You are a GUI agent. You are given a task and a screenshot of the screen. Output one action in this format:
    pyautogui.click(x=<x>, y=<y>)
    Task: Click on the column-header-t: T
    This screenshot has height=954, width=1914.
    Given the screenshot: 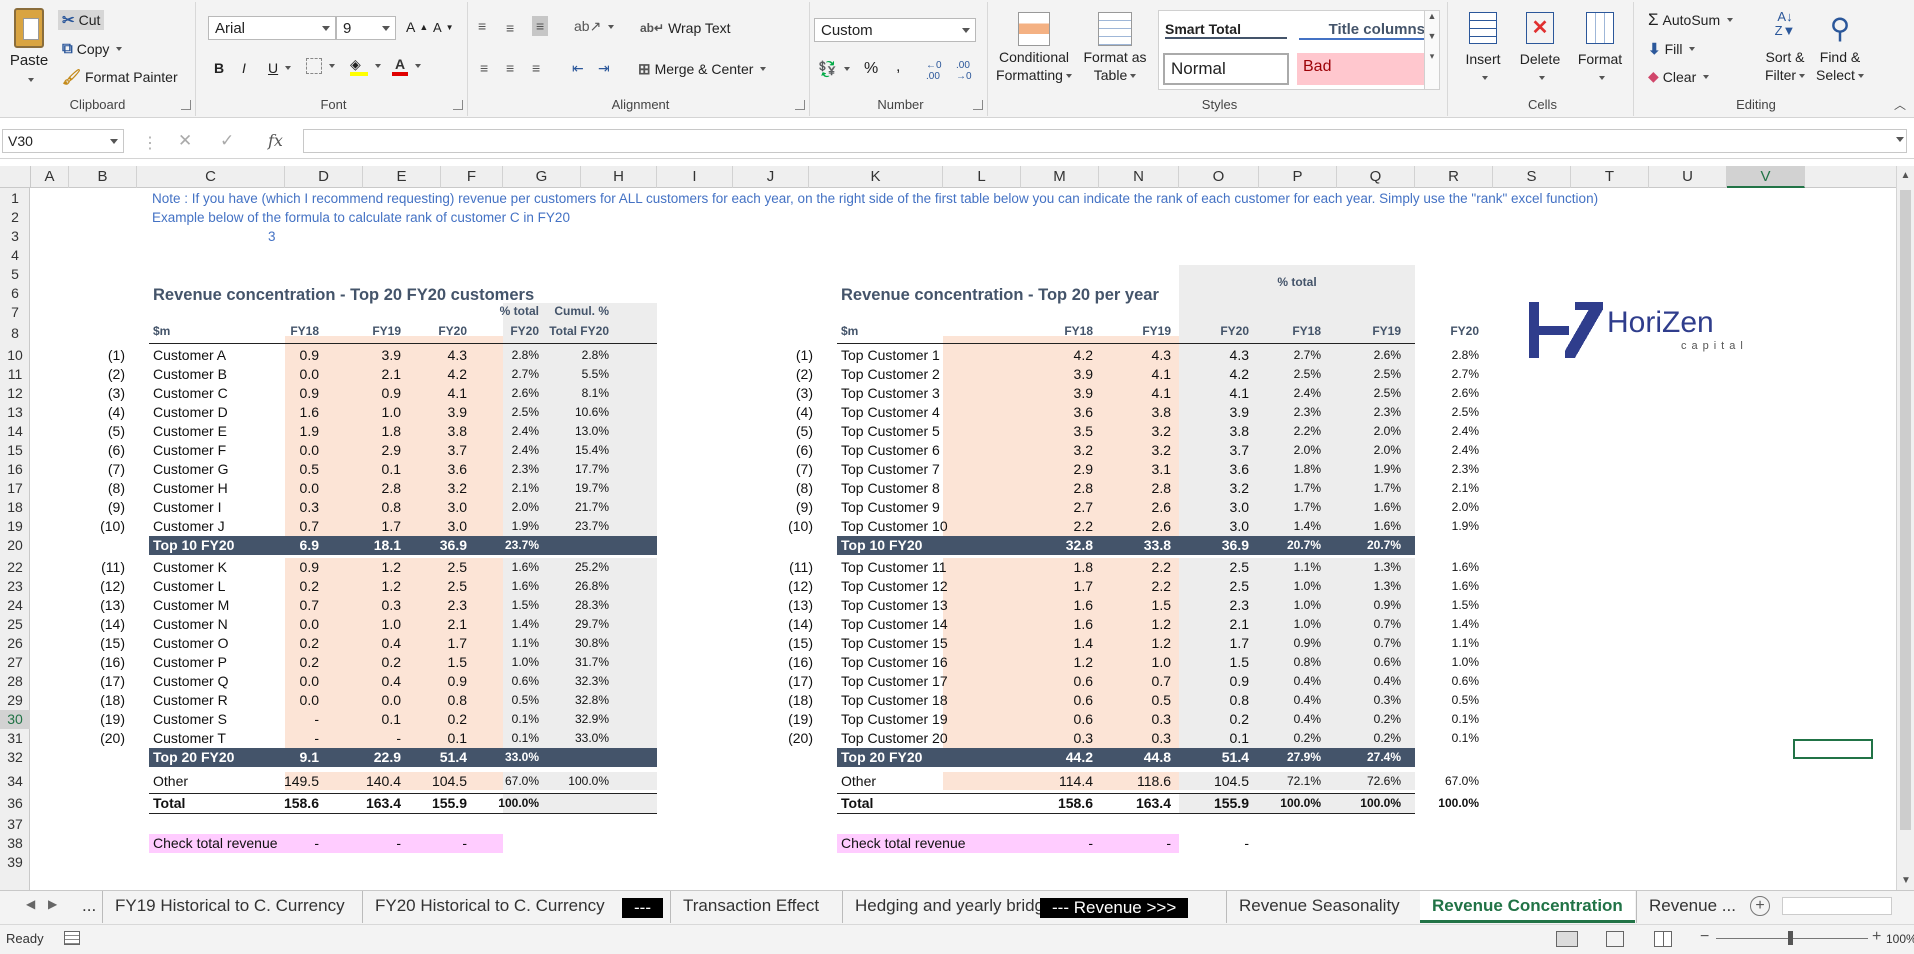 What is the action you would take?
    pyautogui.click(x=1610, y=177)
    